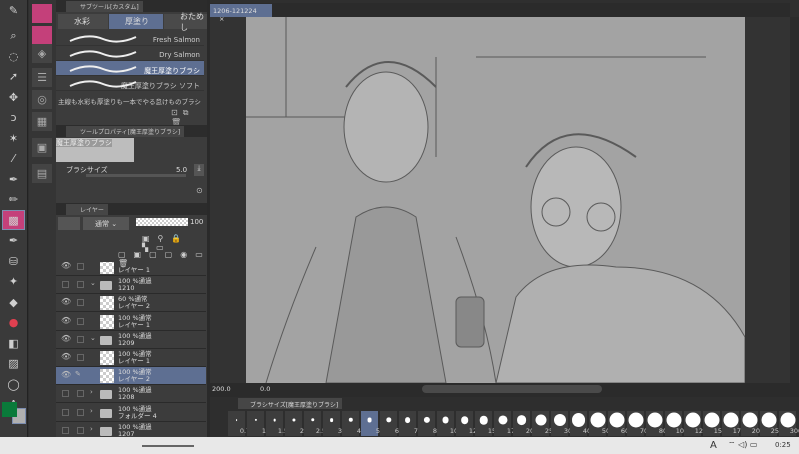 The image size is (799, 454). What do you see at coordinates (714, 423) in the screenshot?
I see `brush-size-option: 150` at bounding box center [714, 423].